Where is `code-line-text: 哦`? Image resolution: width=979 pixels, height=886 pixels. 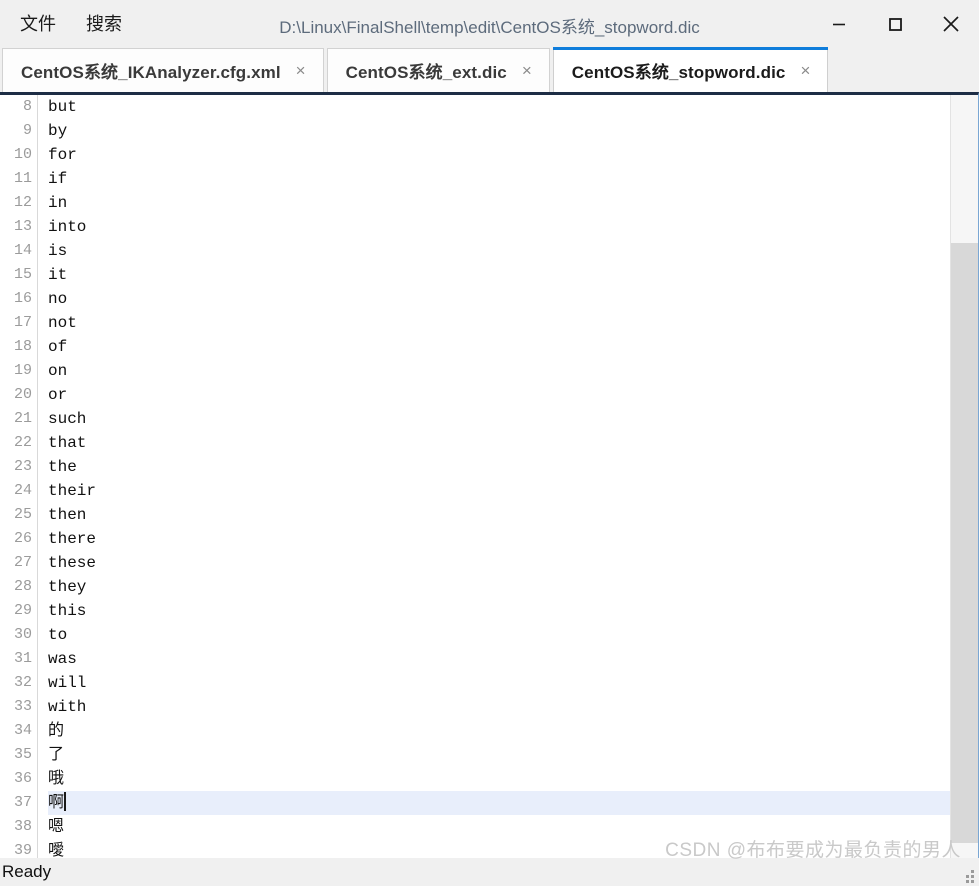 code-line-text: 哦 is located at coordinates (56, 779).